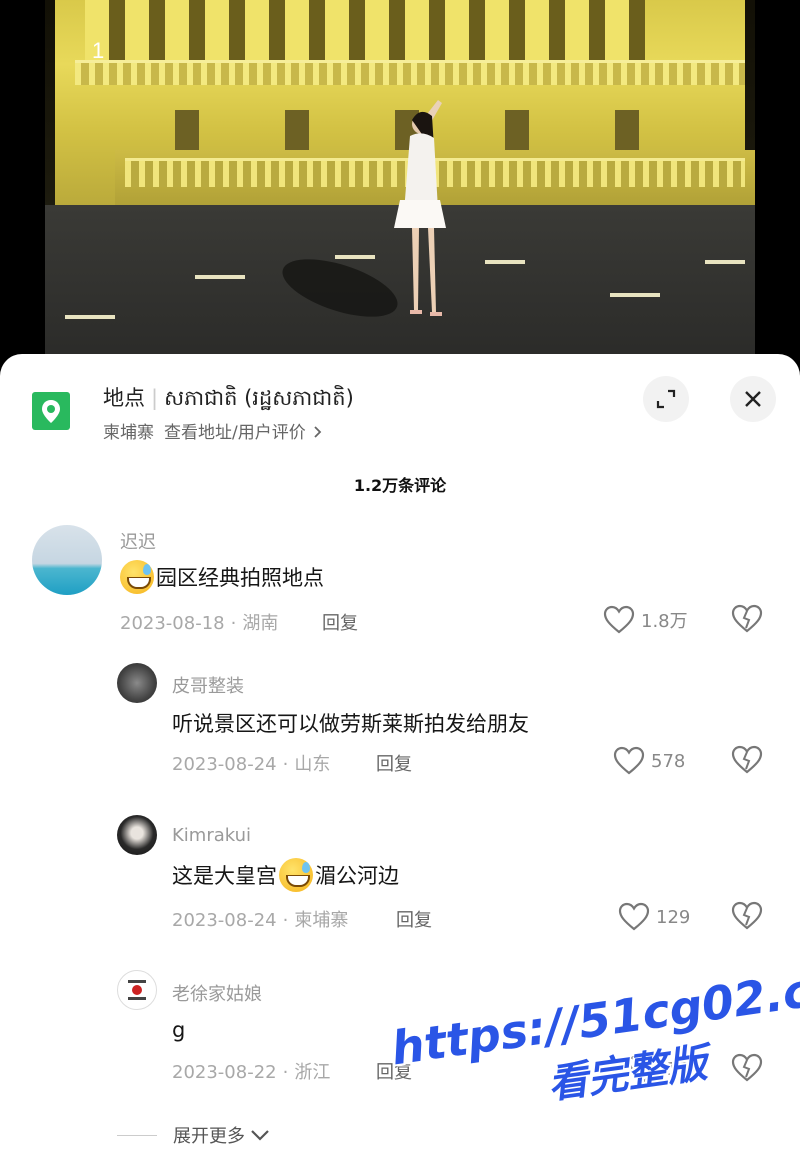 The height and width of the screenshot is (1172, 800). Describe the element at coordinates (137, 1135) in the screenshot. I see `divider` at that location.